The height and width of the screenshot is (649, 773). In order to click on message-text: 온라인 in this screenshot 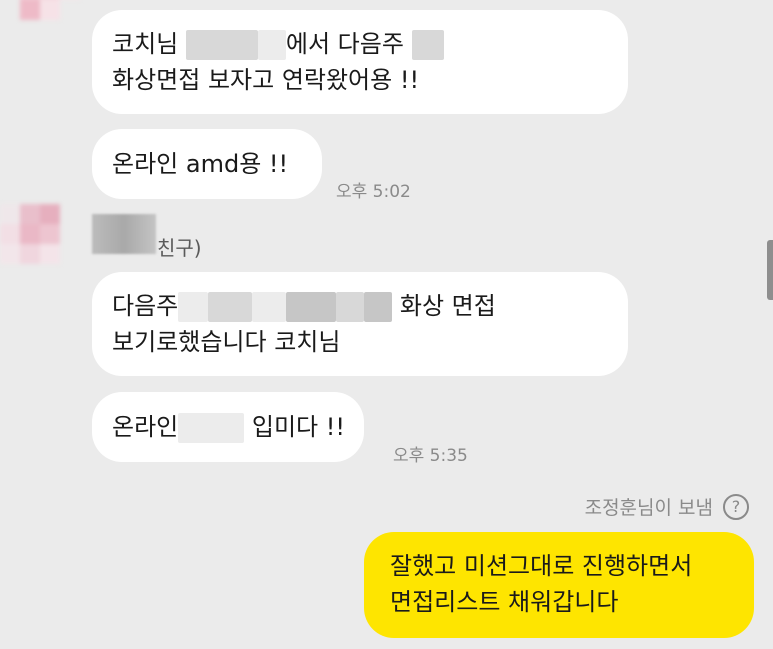, I will do `click(145, 427)`.